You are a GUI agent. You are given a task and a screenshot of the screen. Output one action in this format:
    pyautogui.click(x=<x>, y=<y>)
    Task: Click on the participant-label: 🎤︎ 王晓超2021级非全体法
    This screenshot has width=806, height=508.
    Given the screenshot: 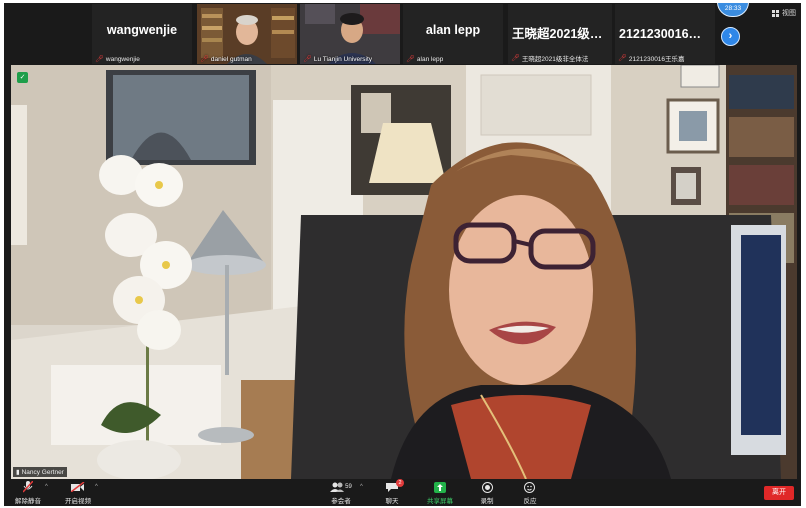 What is the action you would take?
    pyautogui.click(x=549, y=58)
    